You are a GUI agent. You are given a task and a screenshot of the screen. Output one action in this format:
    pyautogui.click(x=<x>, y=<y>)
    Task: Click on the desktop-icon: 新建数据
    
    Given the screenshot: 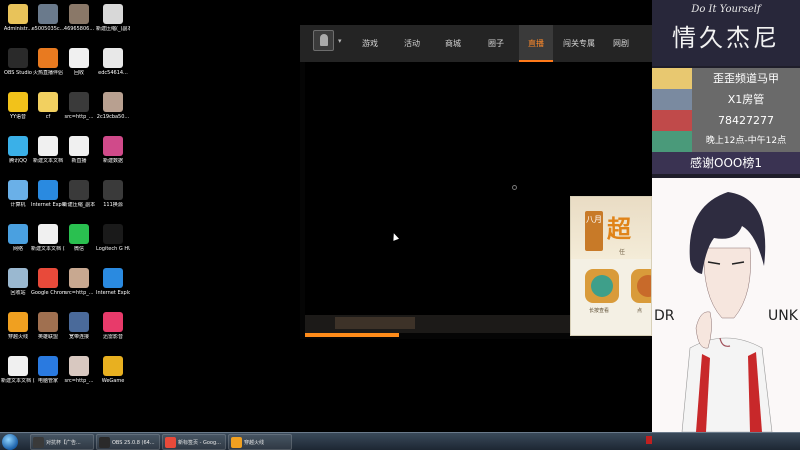 What is the action you would take?
    pyautogui.click(x=113, y=150)
    